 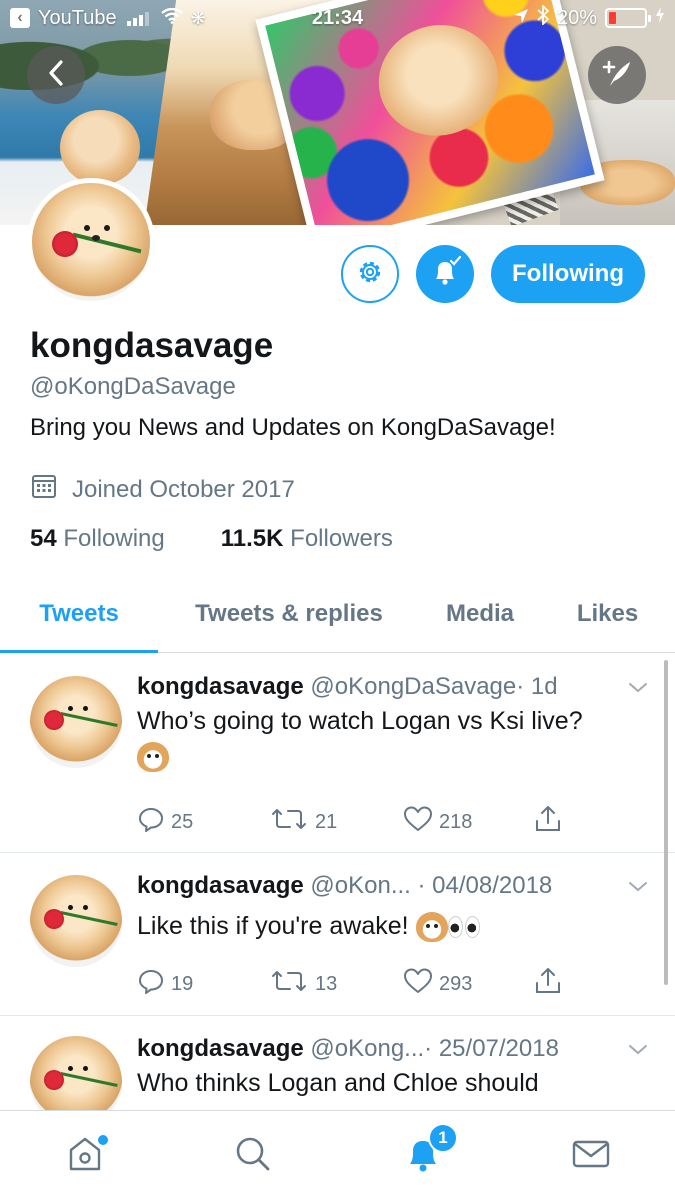 What do you see at coordinates (253, 1156) in the screenshot?
I see `nav-search` at bounding box center [253, 1156].